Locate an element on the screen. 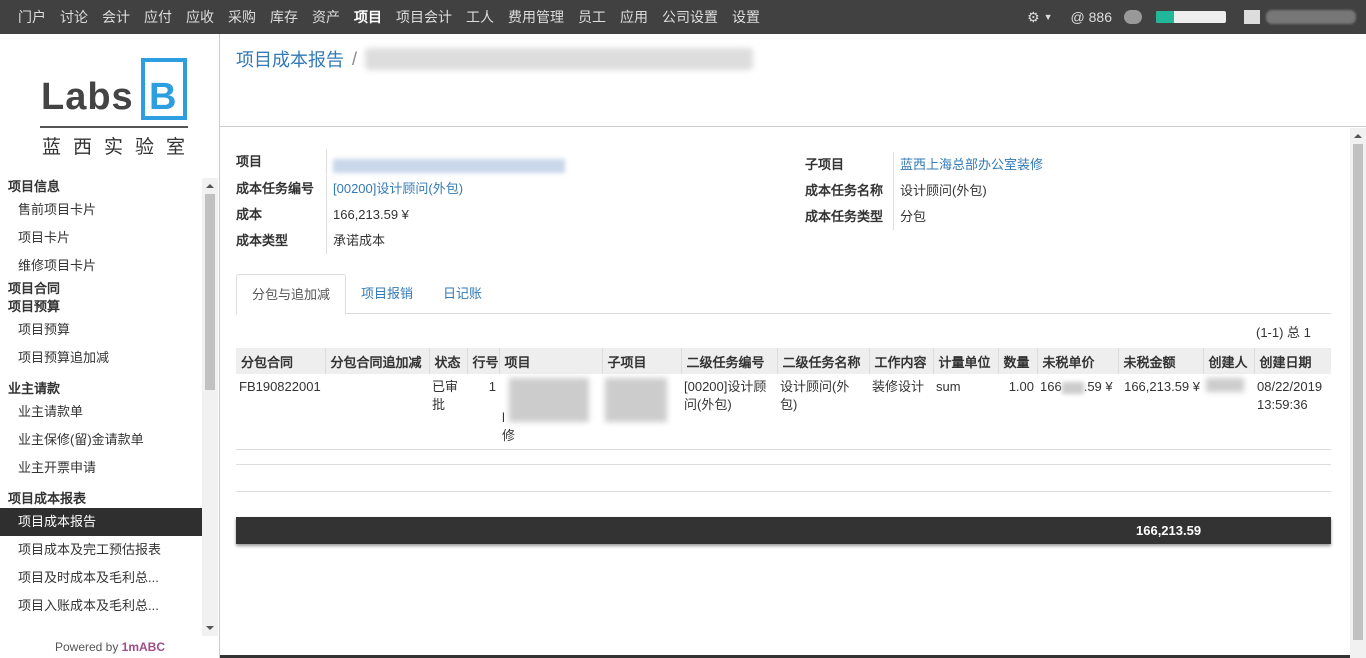 The image size is (1366, 658). cell-creator-redacted is located at coordinates (1228, 412).